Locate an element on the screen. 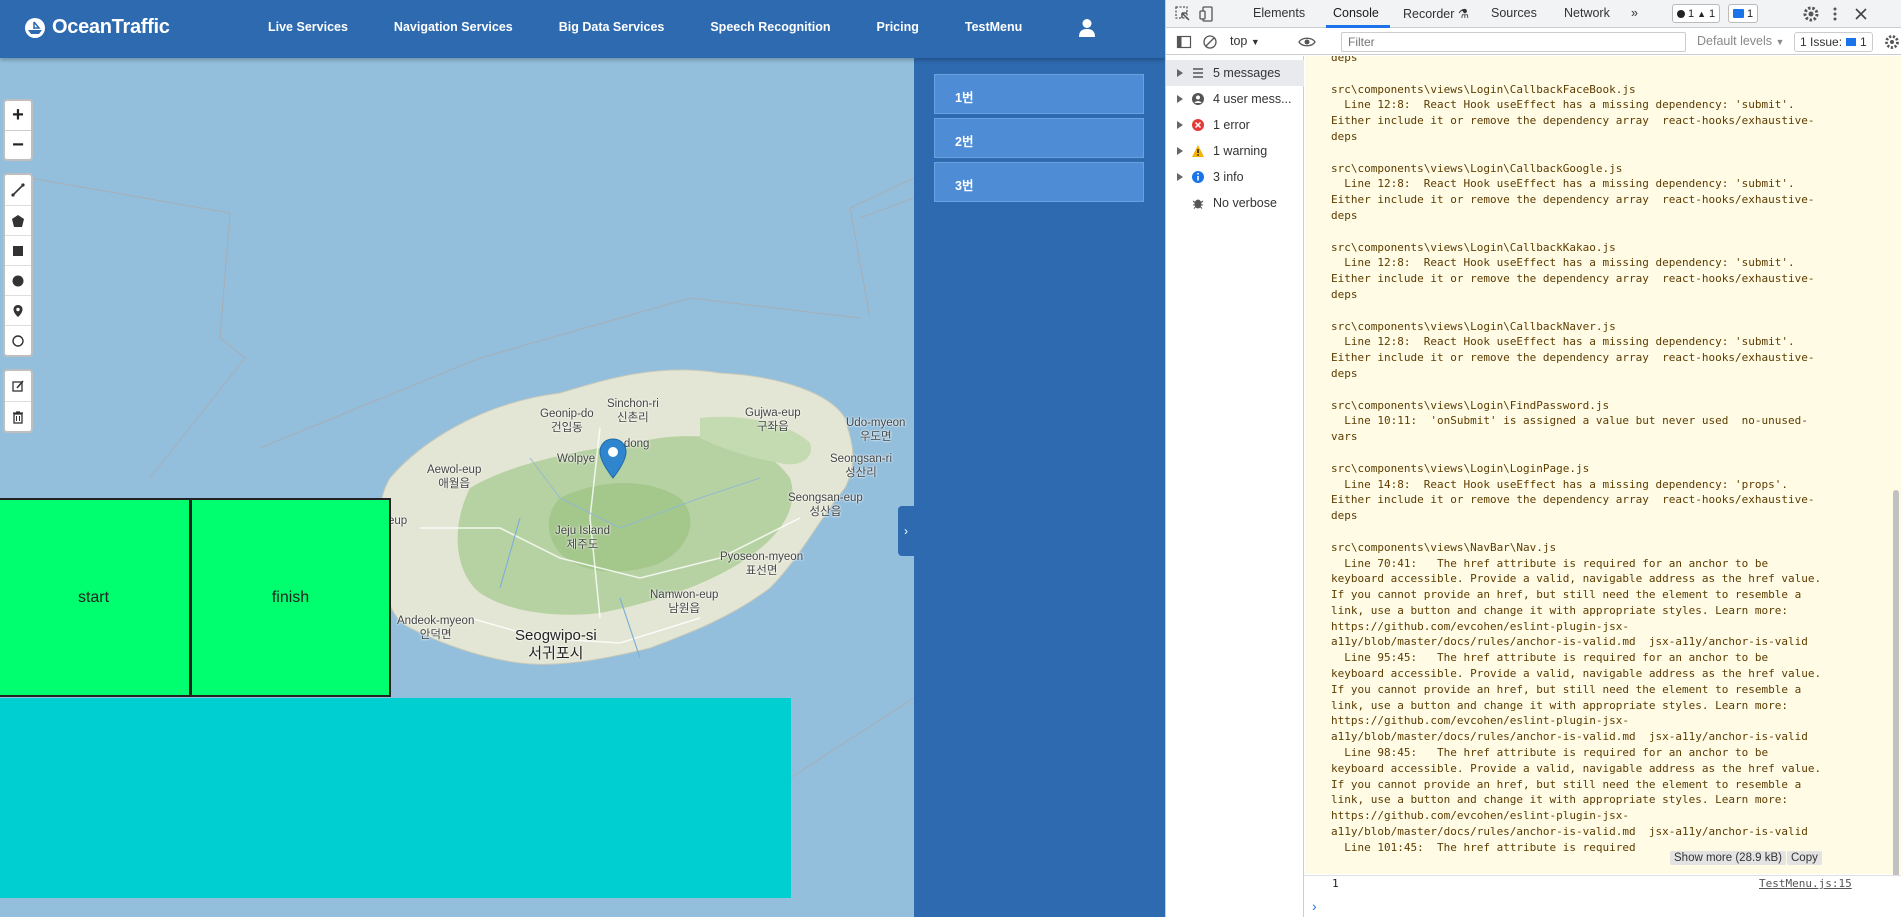 The height and width of the screenshot is (917, 1901). side-item-3: 3번 is located at coordinates (1039, 182).